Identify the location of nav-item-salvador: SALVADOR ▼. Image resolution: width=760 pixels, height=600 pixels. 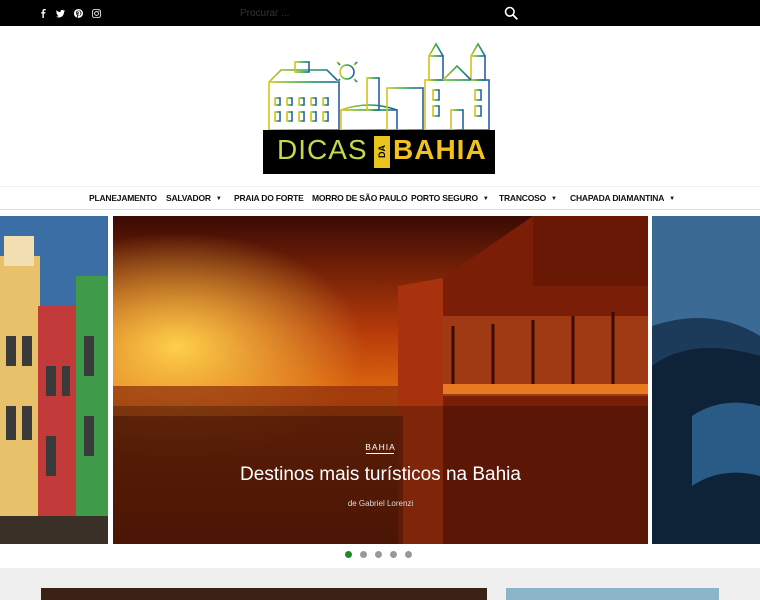
(194, 198).